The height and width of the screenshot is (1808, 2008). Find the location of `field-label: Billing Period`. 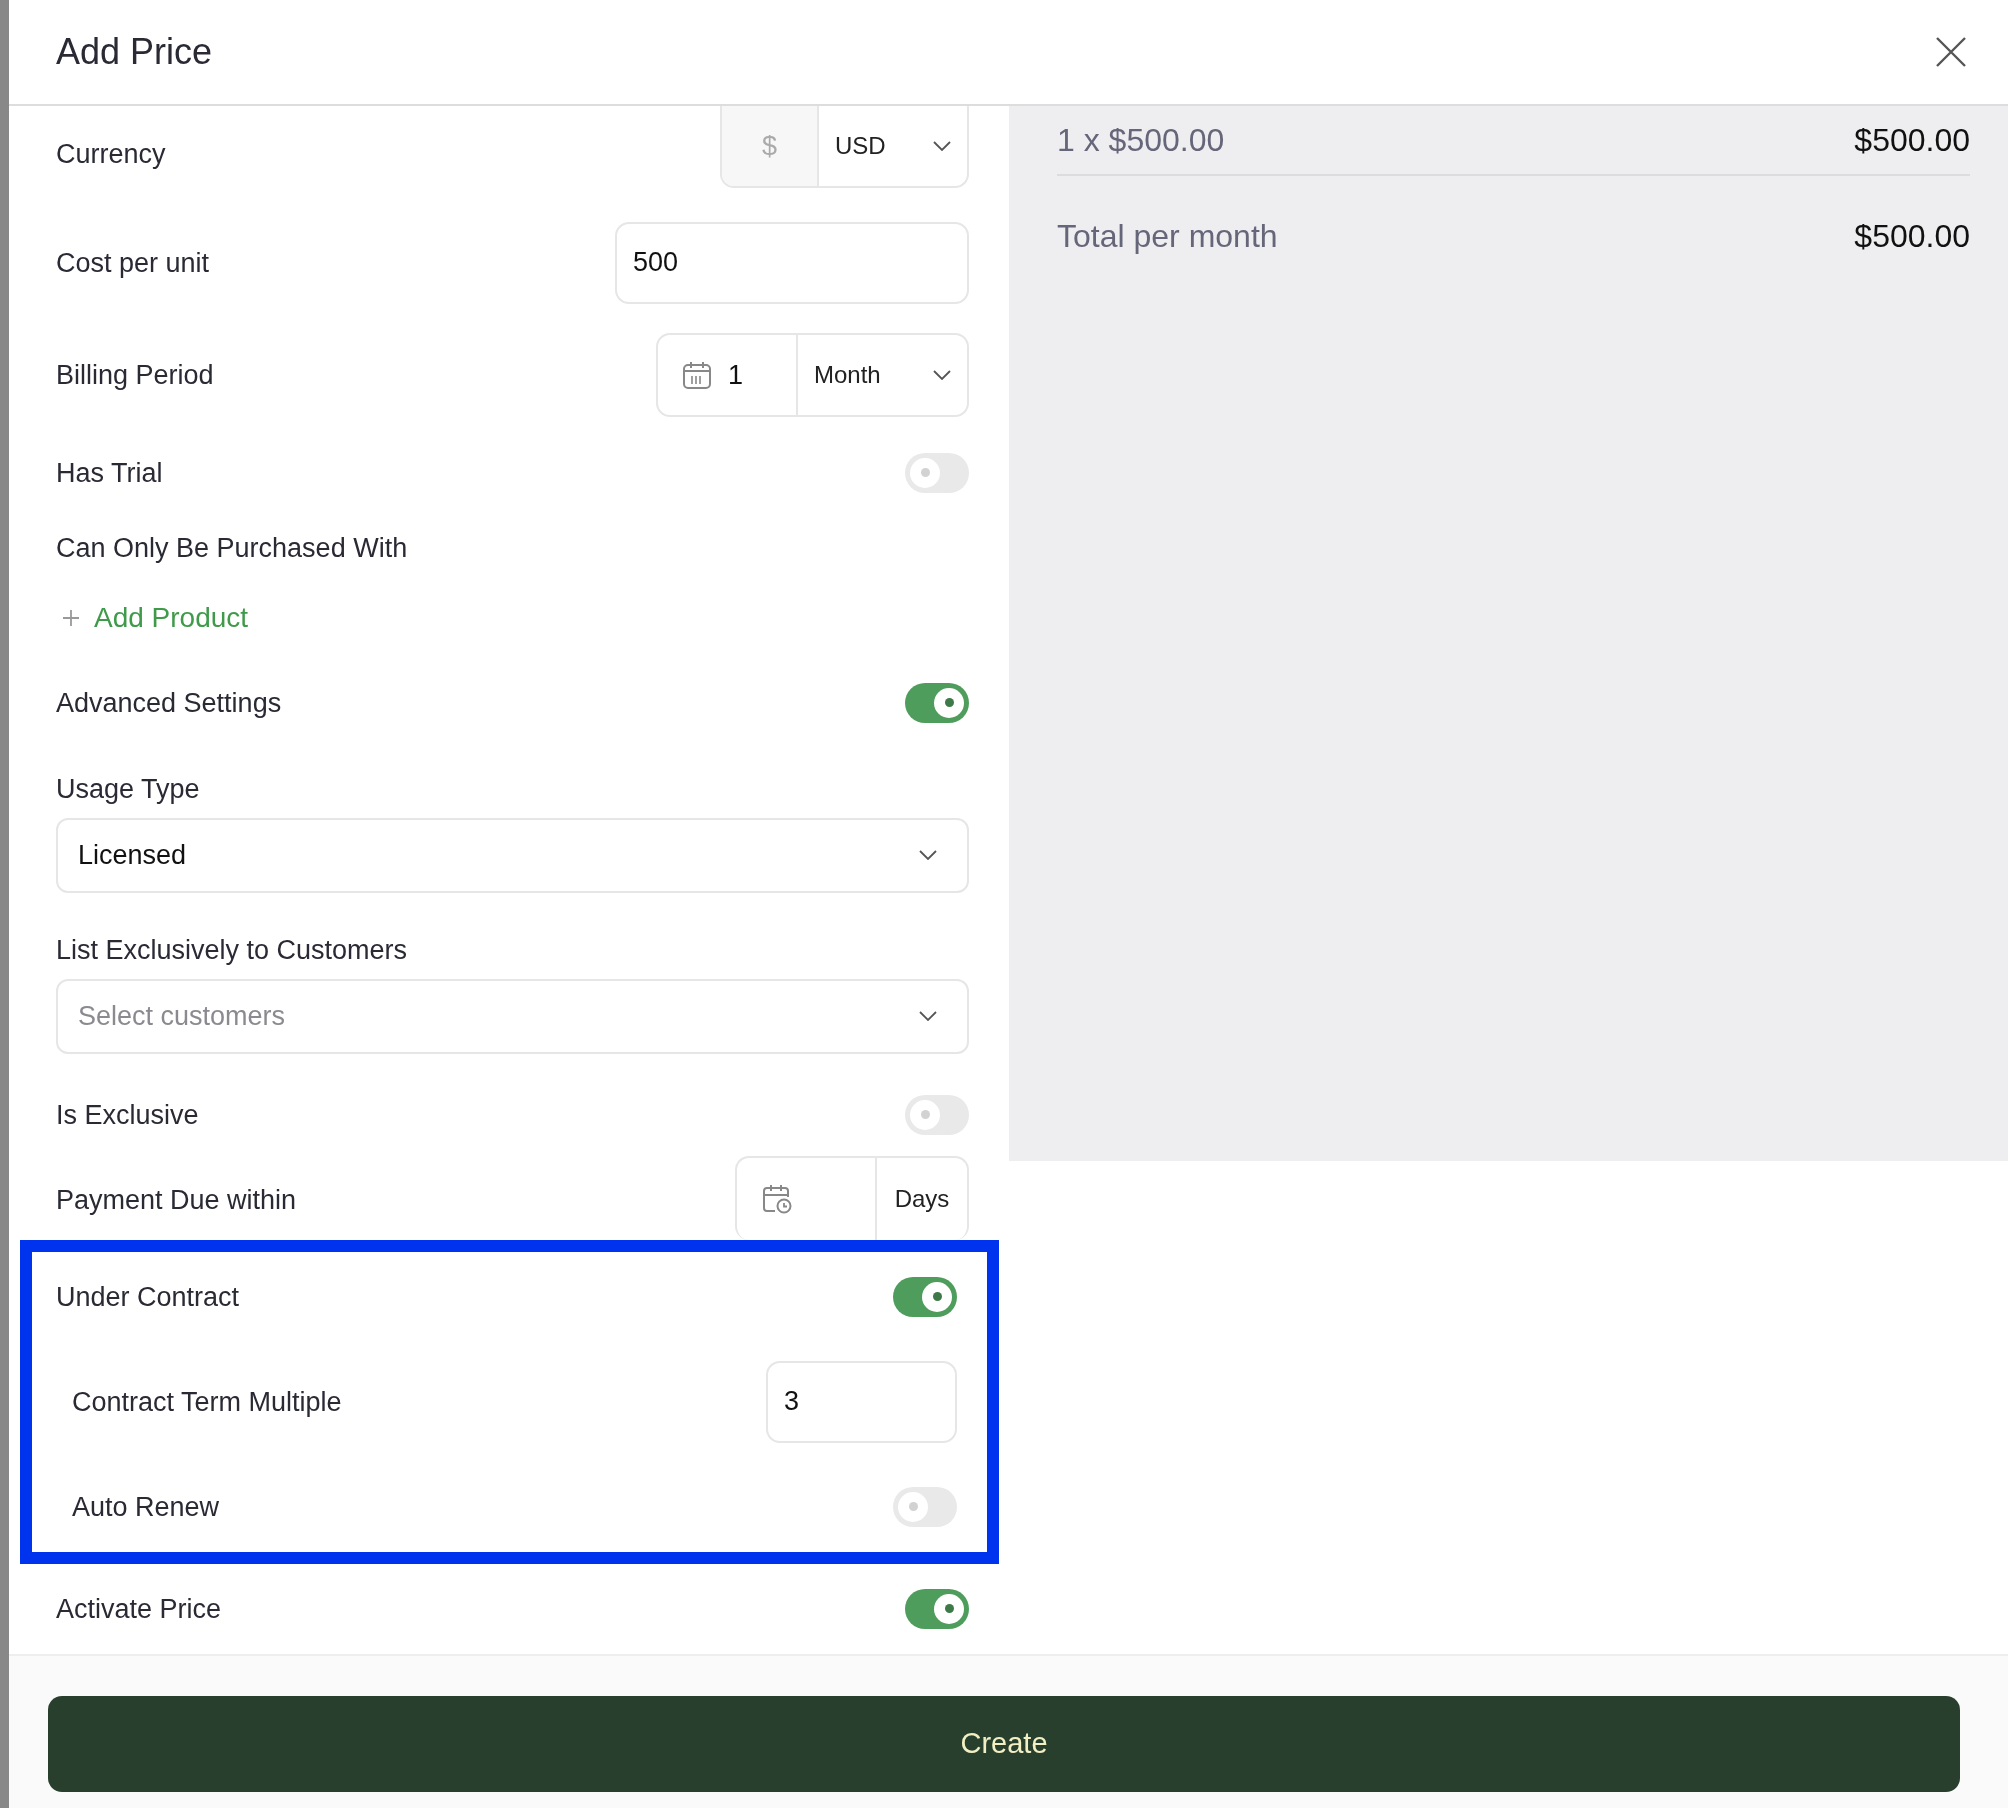

field-label: Billing Period is located at coordinates (135, 376).